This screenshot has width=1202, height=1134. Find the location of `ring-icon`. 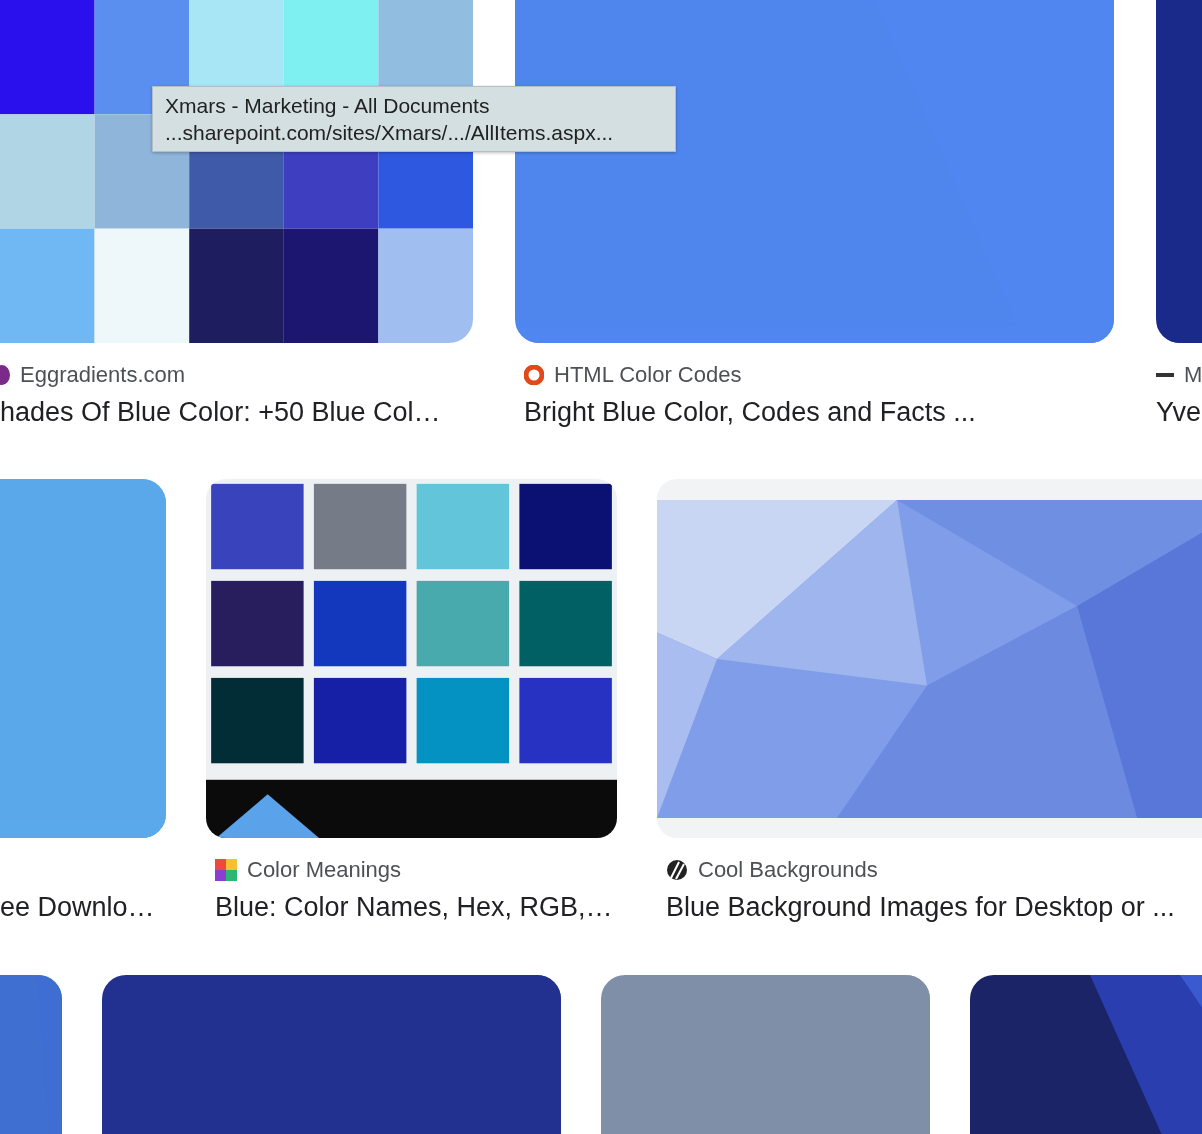

ring-icon is located at coordinates (534, 375).